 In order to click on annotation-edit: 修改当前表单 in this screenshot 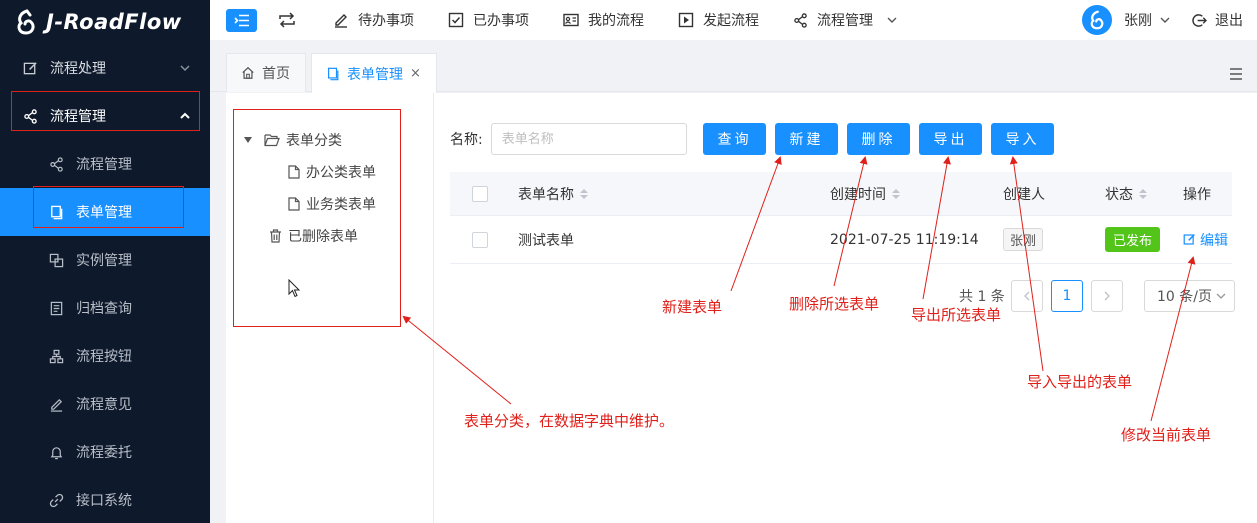, I will do `click(1166, 435)`.